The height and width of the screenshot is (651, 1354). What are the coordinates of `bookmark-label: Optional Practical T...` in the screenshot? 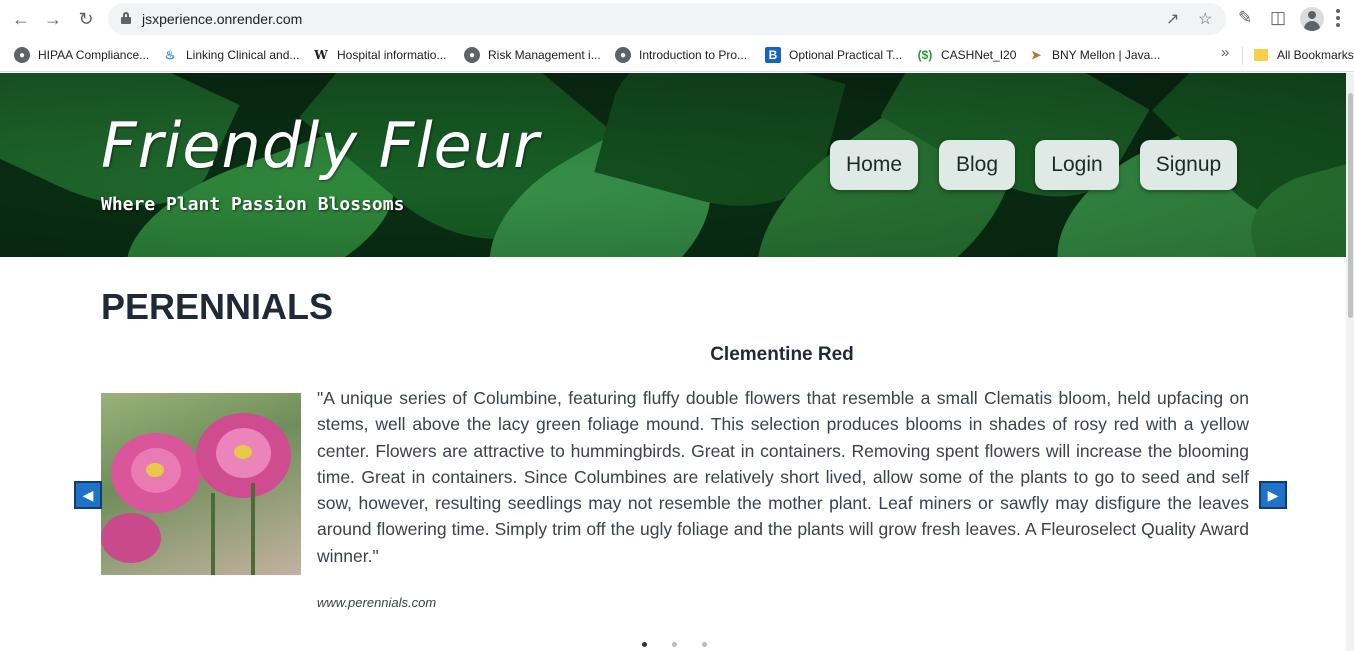 It's located at (846, 55).